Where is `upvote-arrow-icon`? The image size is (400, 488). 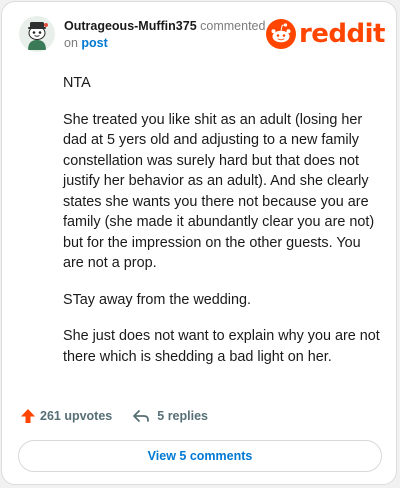
upvote-arrow-icon is located at coordinates (28, 416).